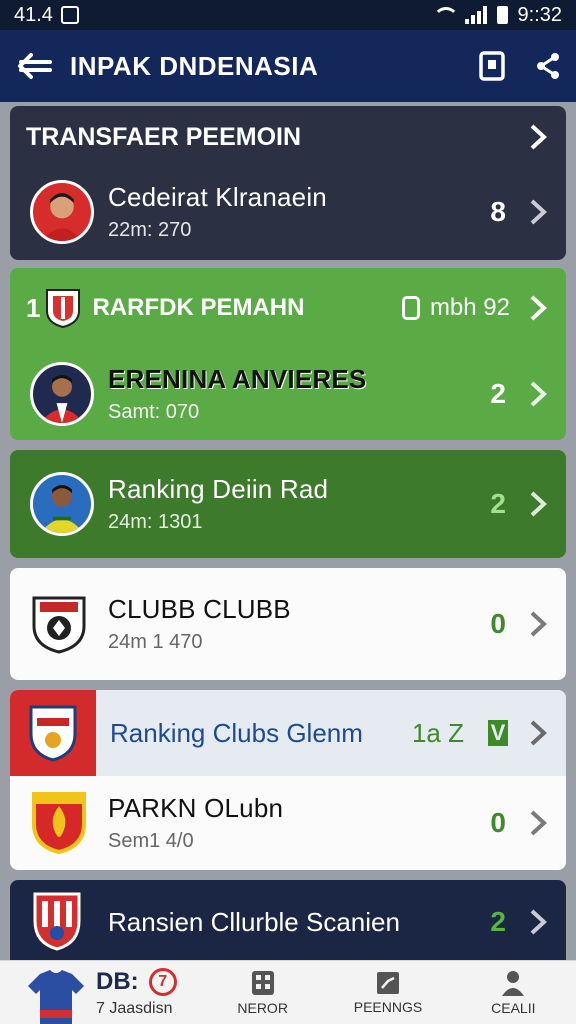  I want to click on club-name: PARKN OLubn, so click(196, 808).